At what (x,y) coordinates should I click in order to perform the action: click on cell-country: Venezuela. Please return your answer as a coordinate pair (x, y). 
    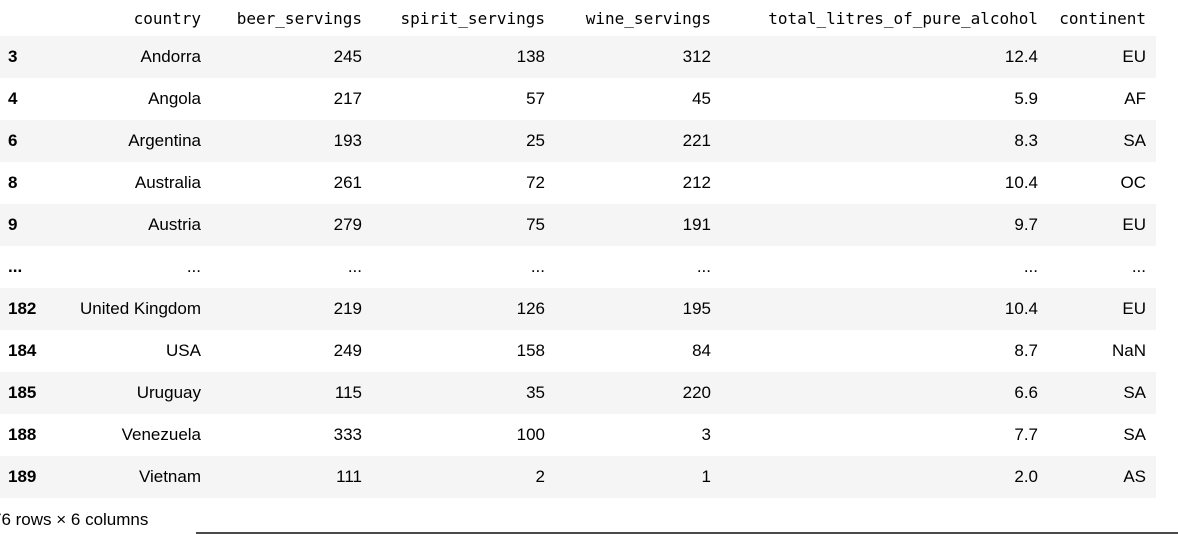
    Looking at the image, I should click on (161, 434).